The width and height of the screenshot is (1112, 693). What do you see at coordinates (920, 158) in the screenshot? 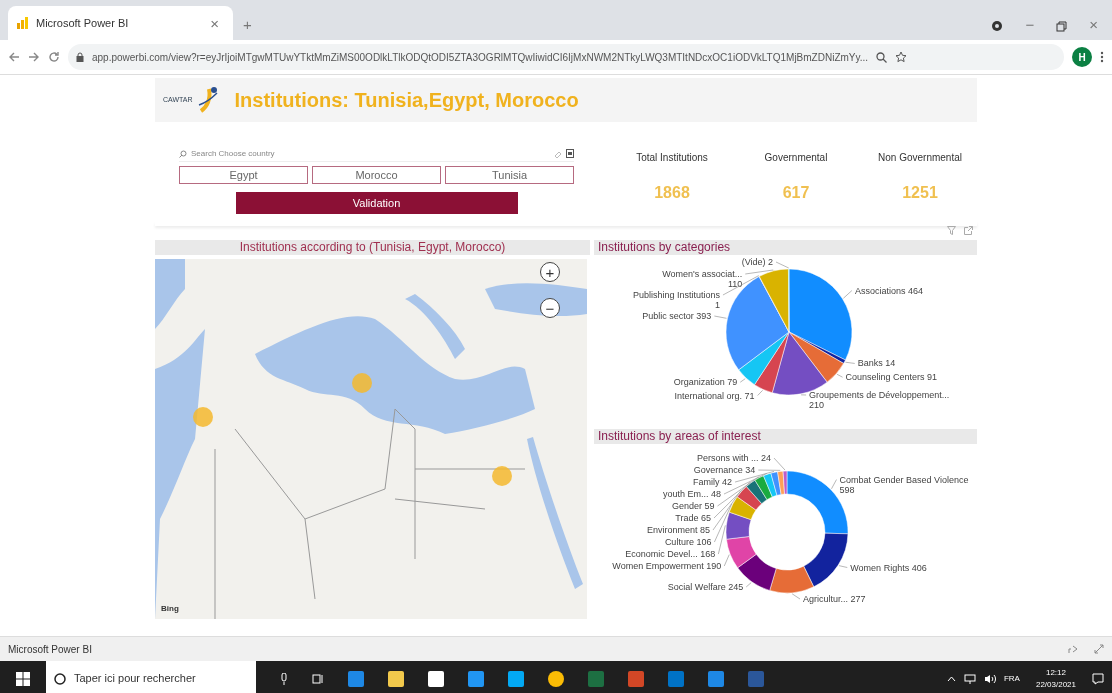
I see `kpi-label: Non Governmental` at bounding box center [920, 158].